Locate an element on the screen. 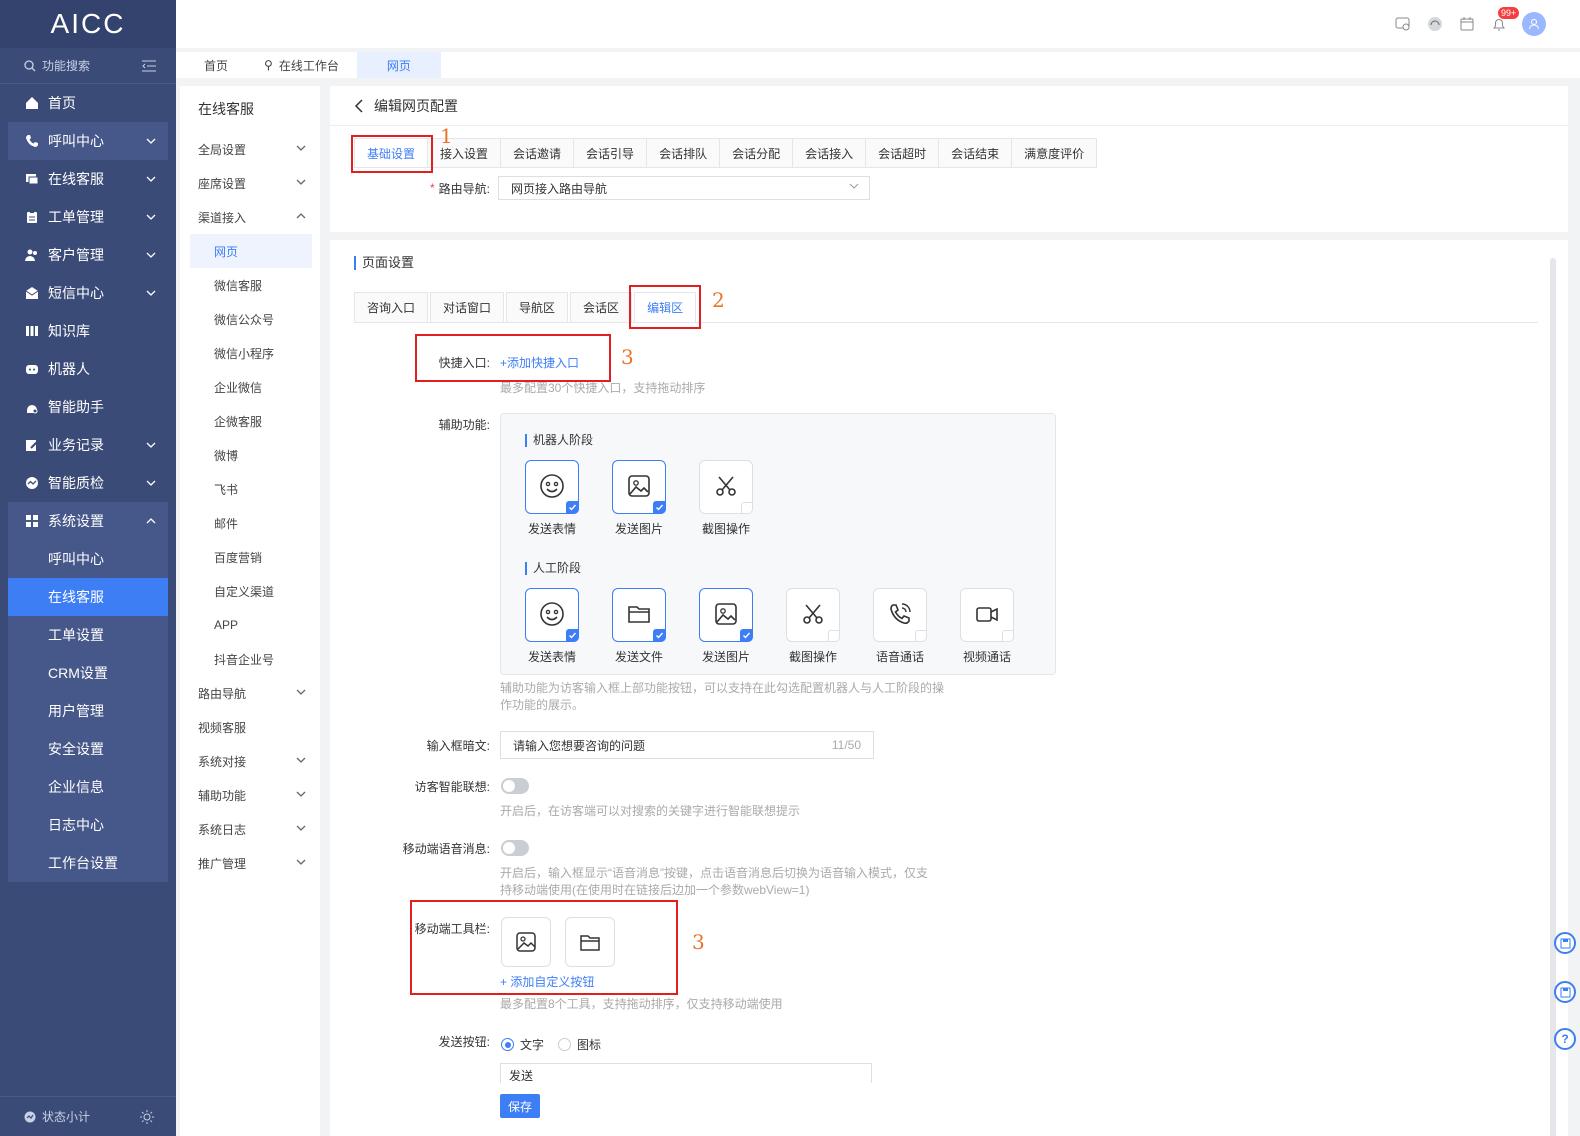 Image resolution: width=1580 pixels, height=1136 pixels. add-custom-button-link: + 添加自定义按钮 is located at coordinates (547, 981).